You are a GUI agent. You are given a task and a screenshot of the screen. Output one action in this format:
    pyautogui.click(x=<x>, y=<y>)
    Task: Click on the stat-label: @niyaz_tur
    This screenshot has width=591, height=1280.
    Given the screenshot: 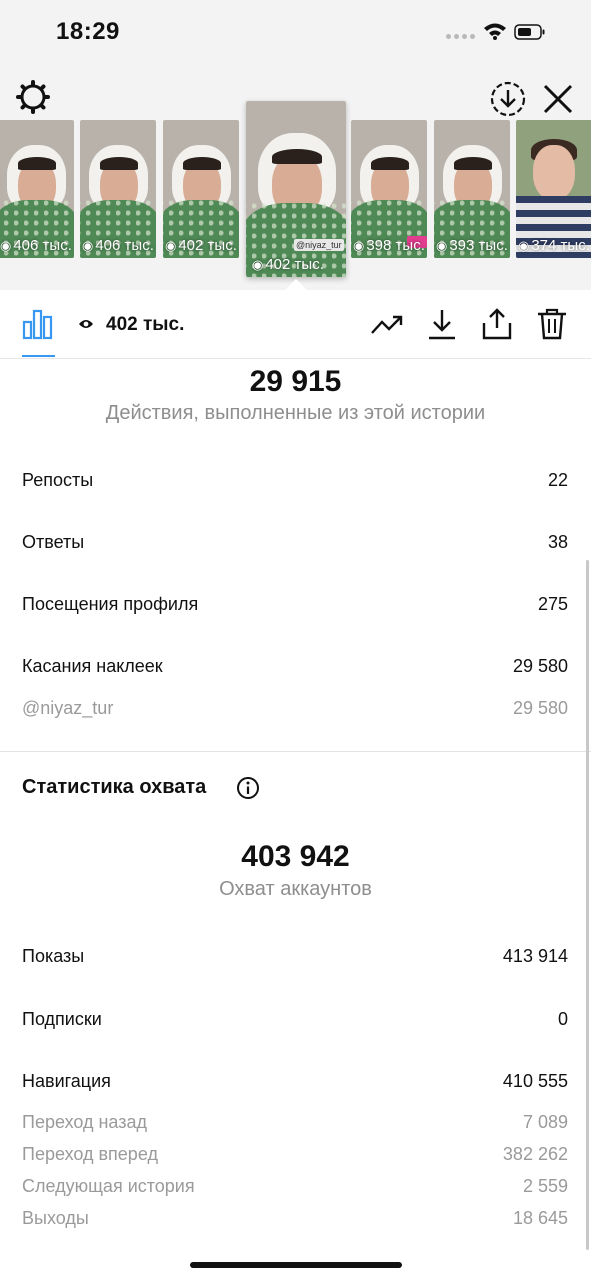 What is the action you would take?
    pyautogui.click(x=68, y=708)
    